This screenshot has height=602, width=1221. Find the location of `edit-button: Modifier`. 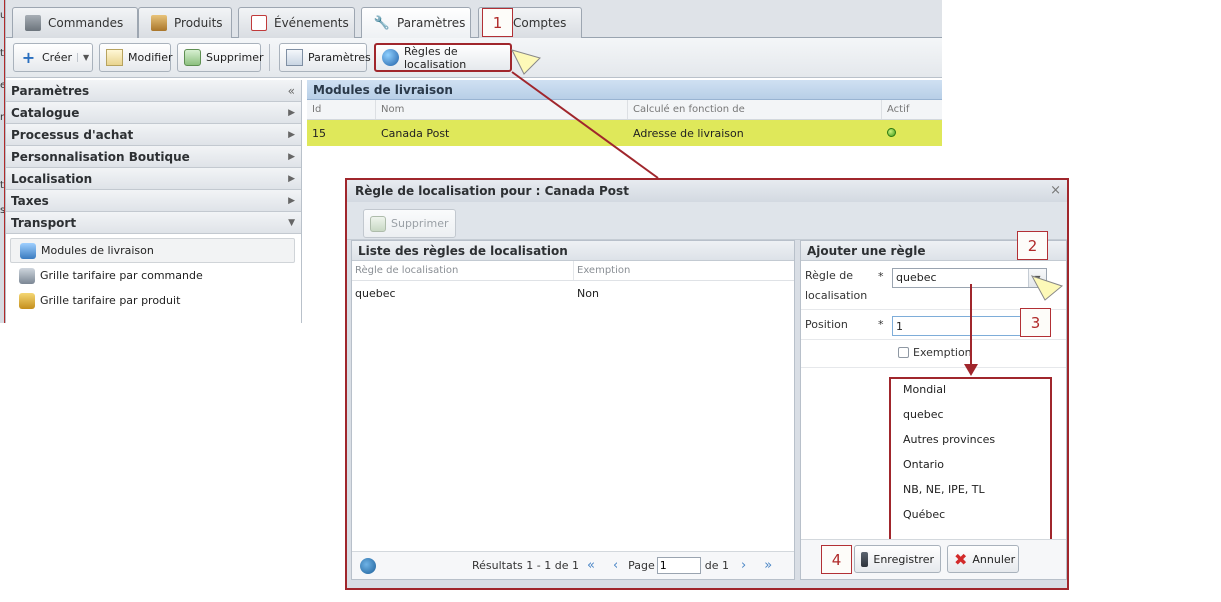

edit-button: Modifier is located at coordinates (135, 57).